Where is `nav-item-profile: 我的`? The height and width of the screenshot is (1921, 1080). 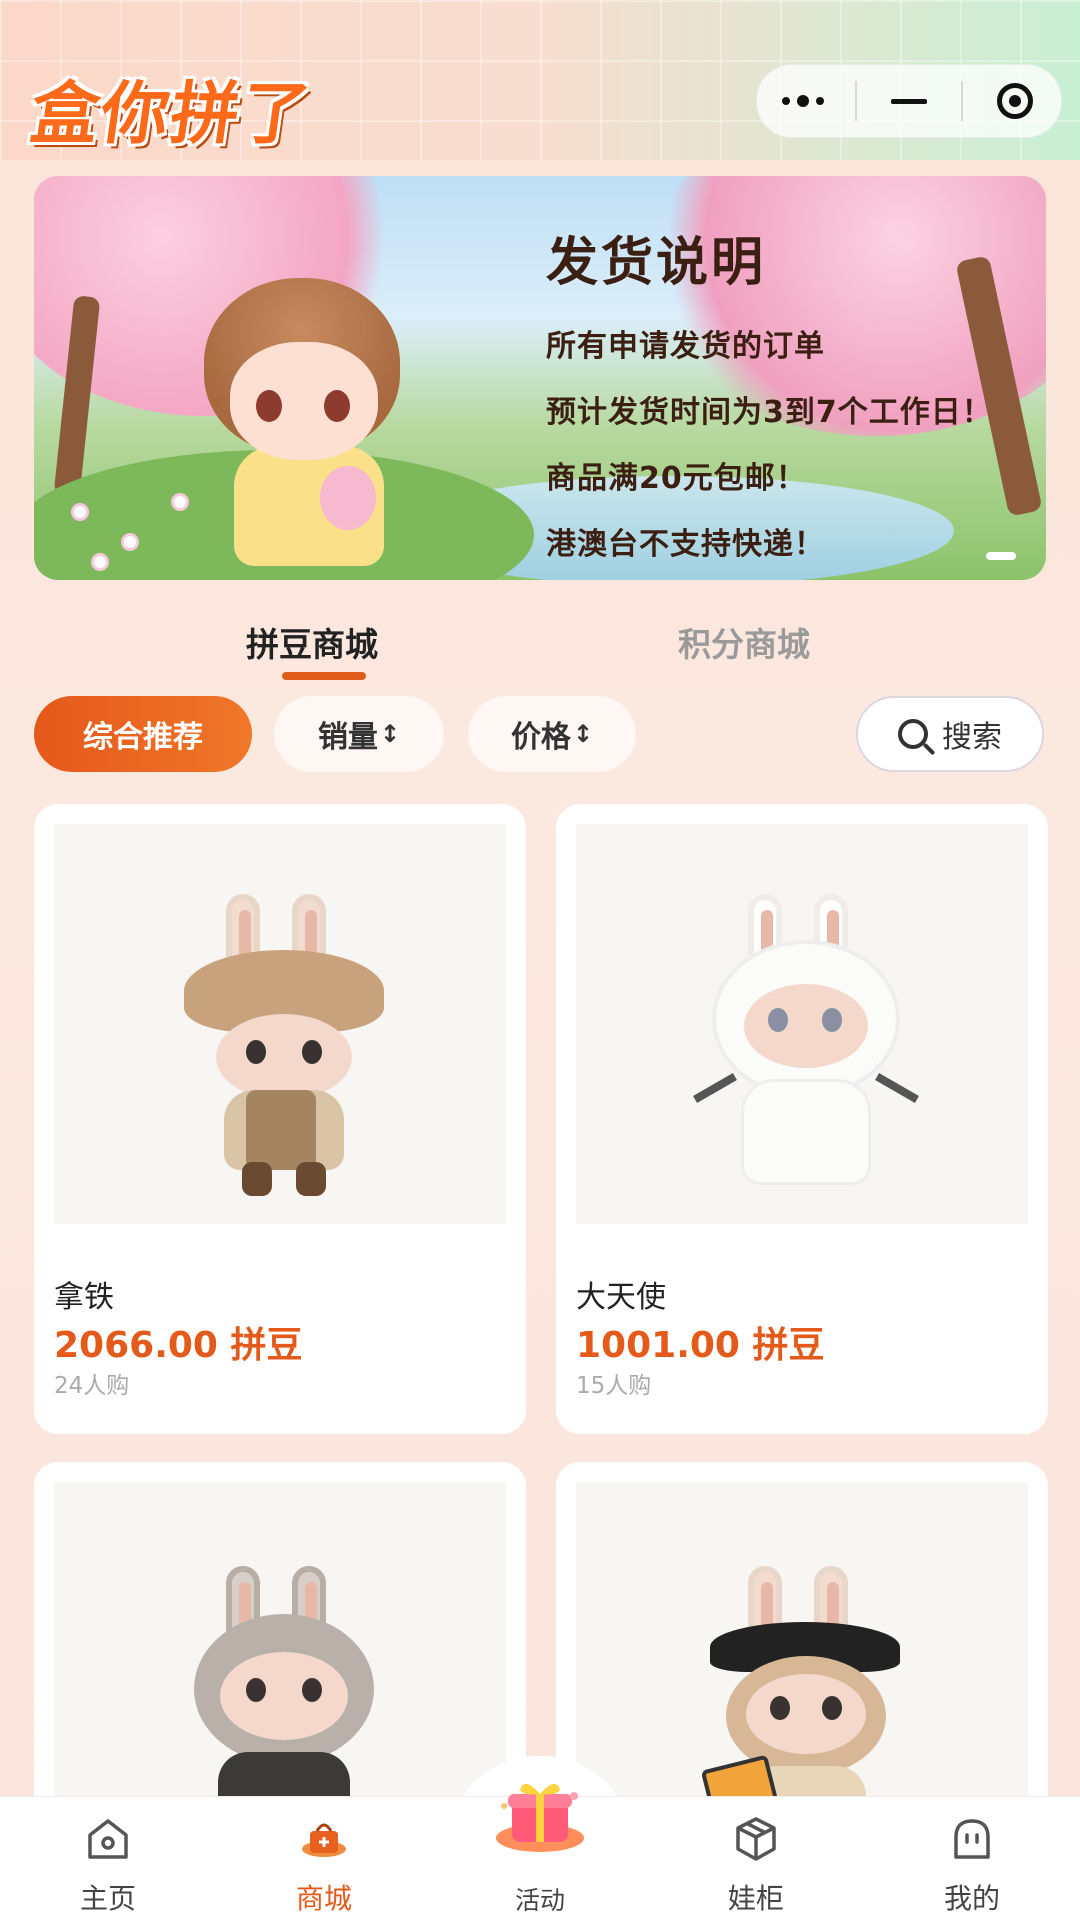
nav-item-profile: 我的 is located at coordinates (972, 1859).